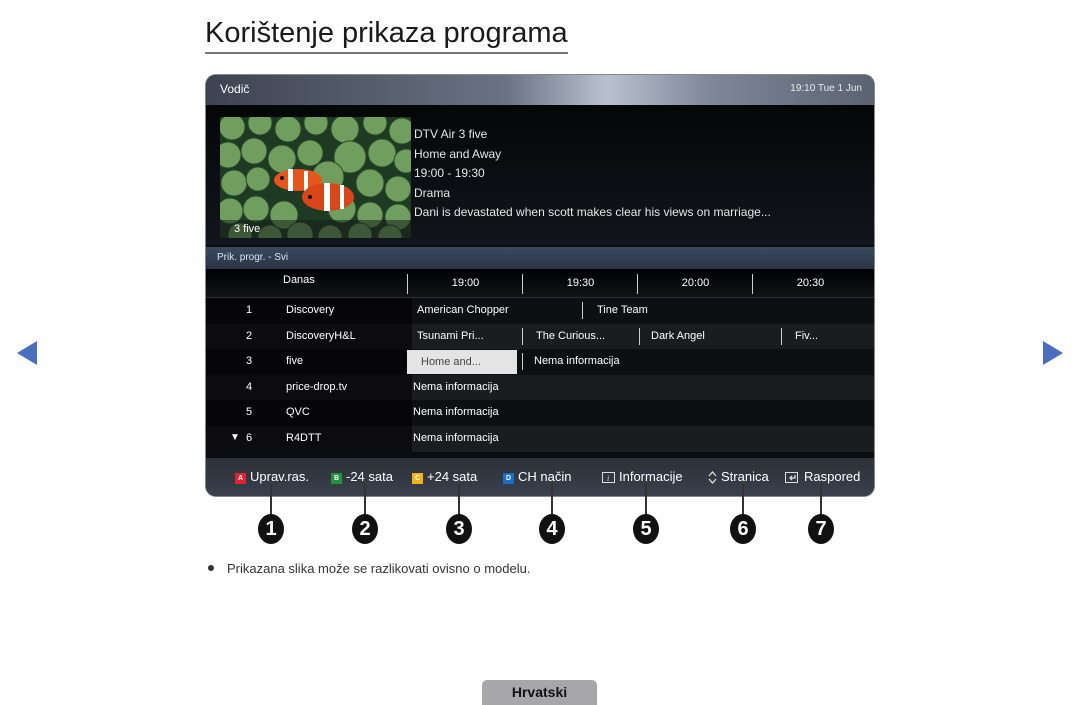 The height and width of the screenshot is (705, 1080). What do you see at coordinates (235, 89) in the screenshot?
I see `guide-title: Vodič` at bounding box center [235, 89].